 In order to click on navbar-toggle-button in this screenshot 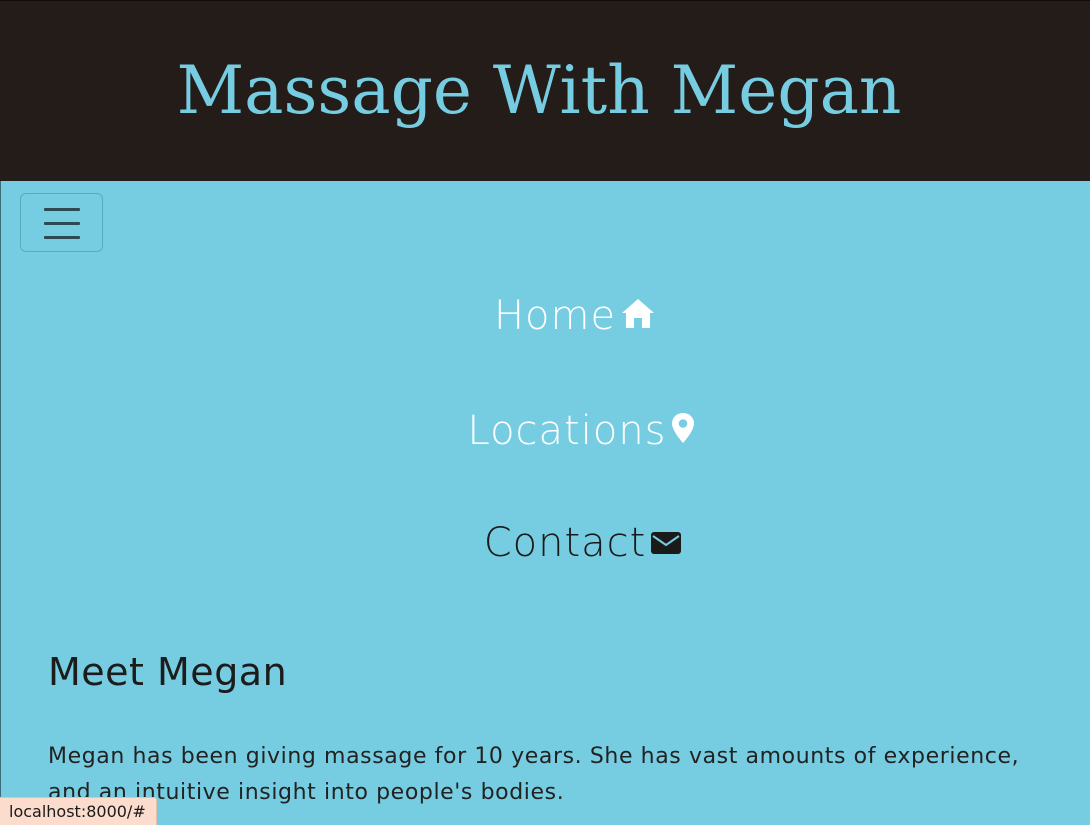, I will do `click(61, 222)`.